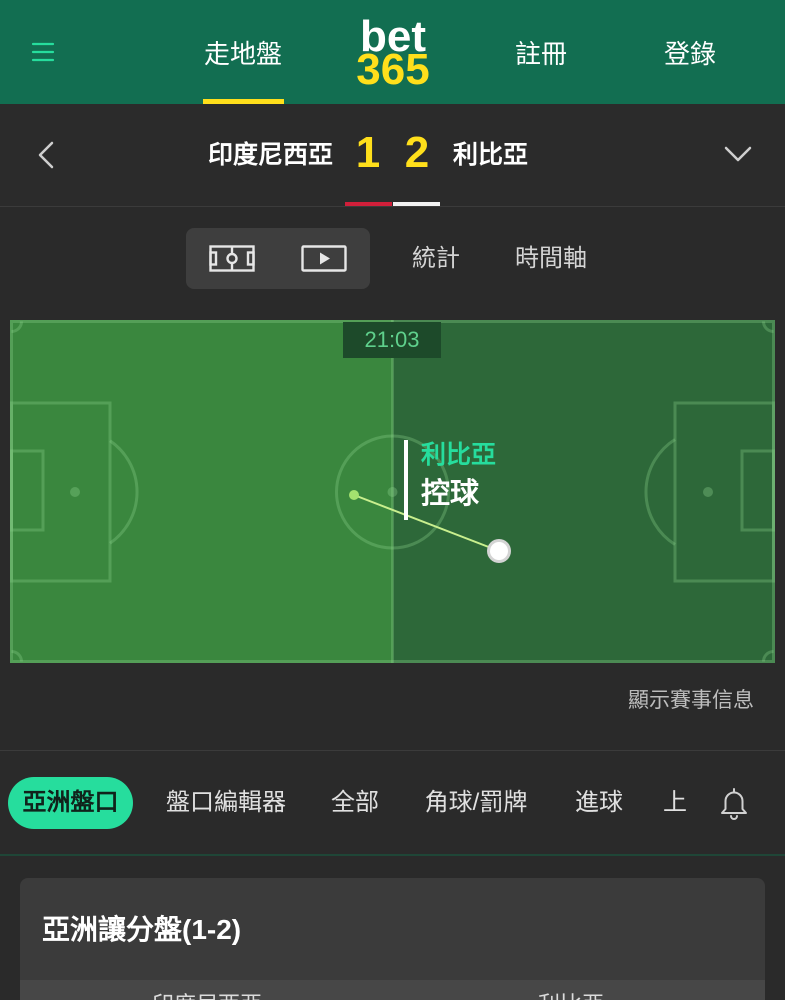 The image size is (785, 1000). I want to click on match-clock: 21:03, so click(392, 340).